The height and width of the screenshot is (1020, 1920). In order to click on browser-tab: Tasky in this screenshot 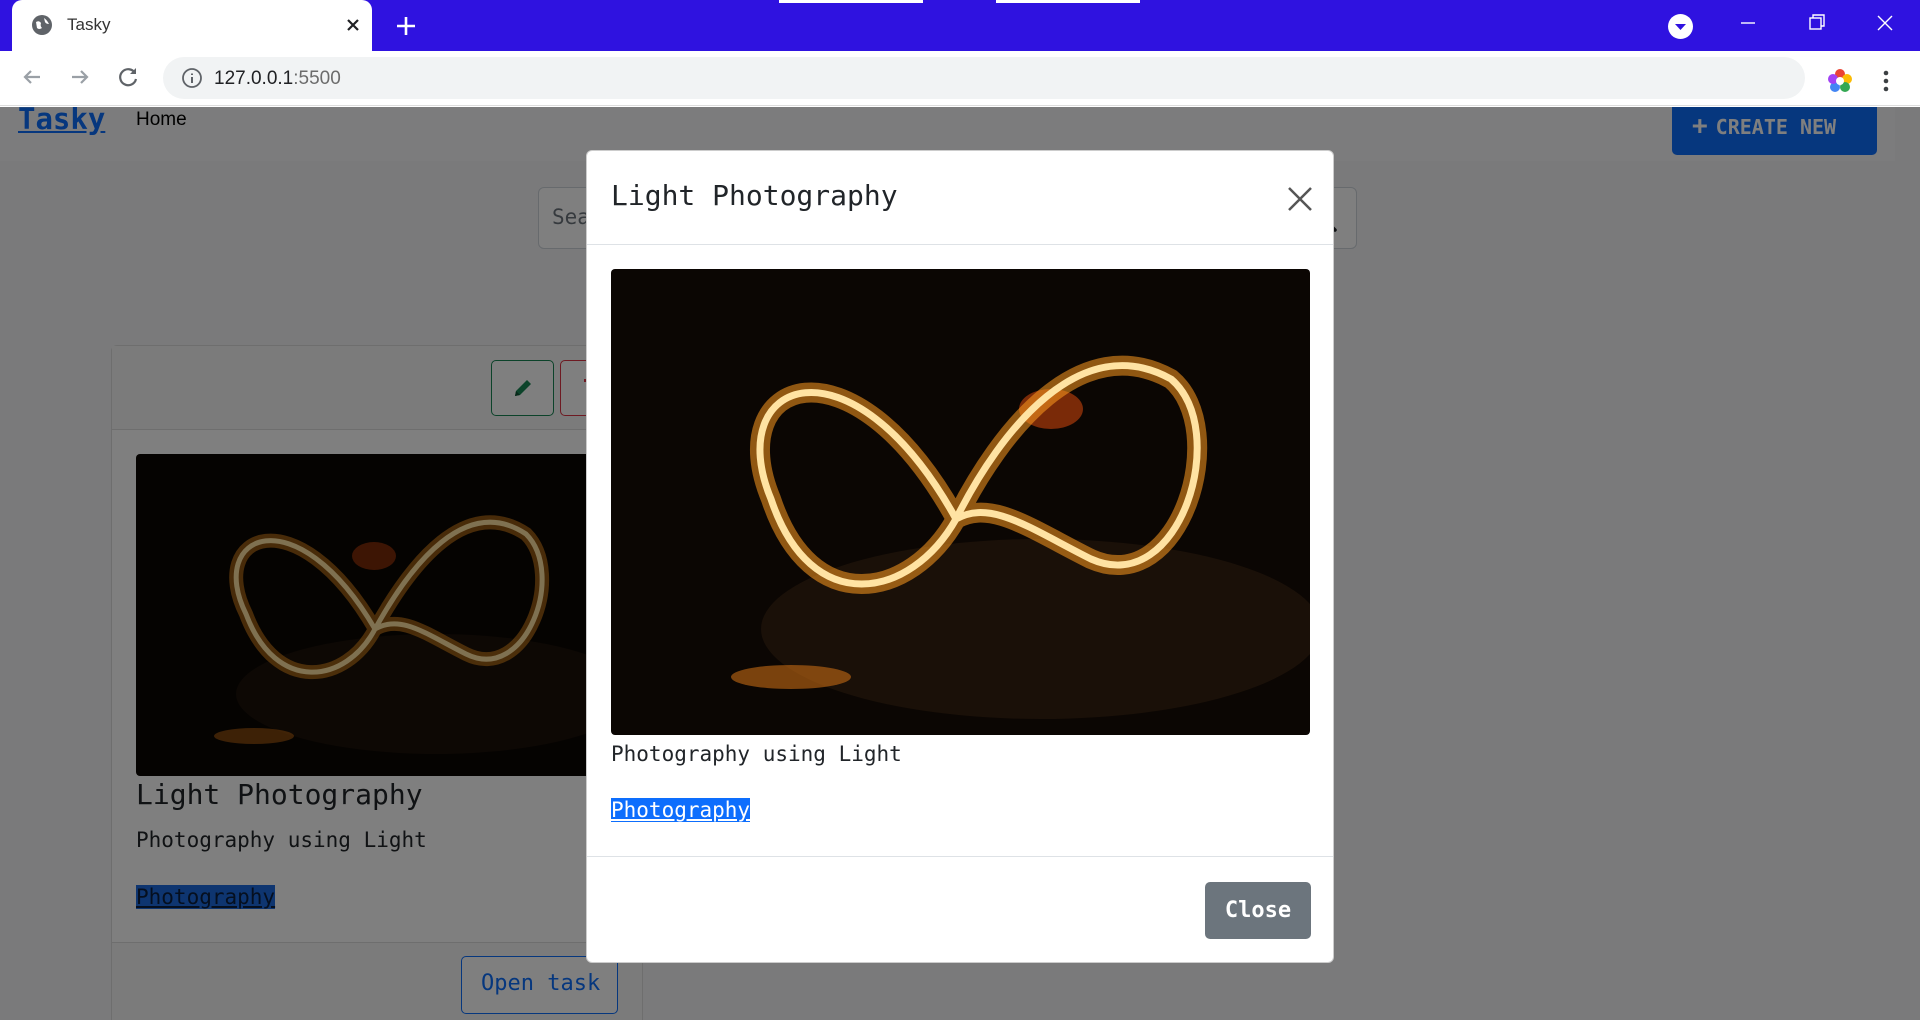, I will do `click(192, 25)`.